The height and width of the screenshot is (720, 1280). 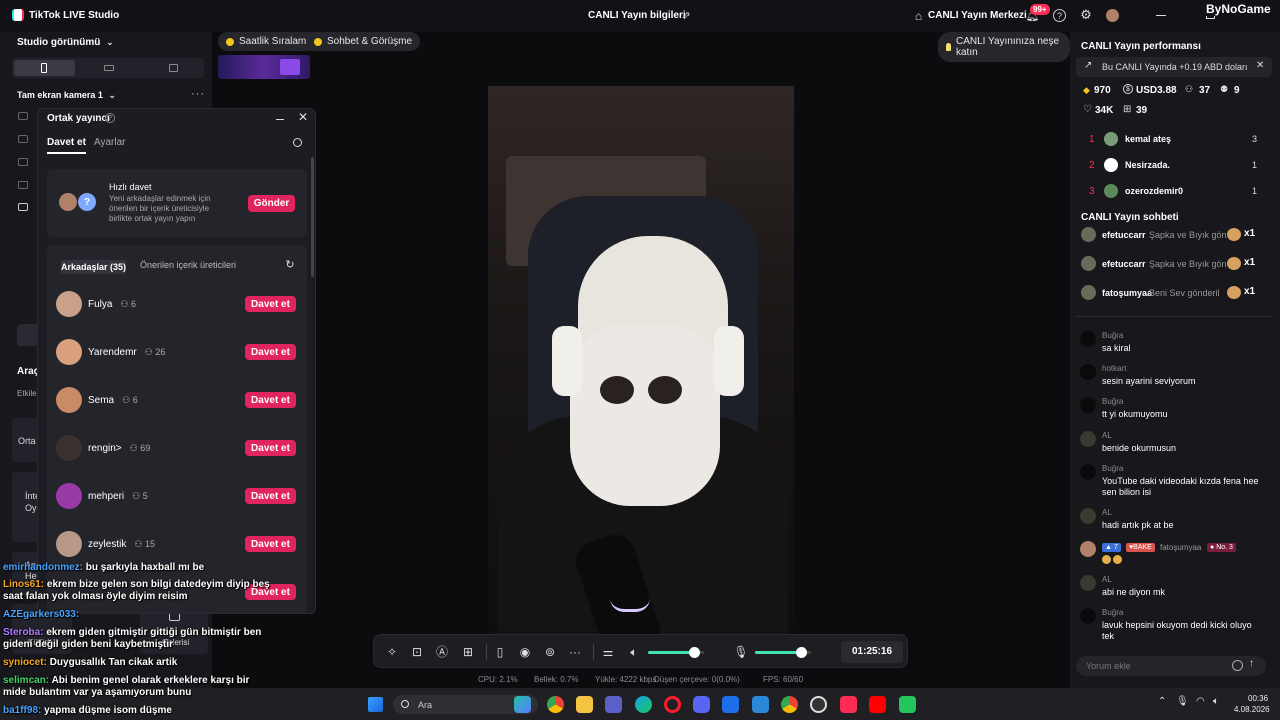 What do you see at coordinates (198, 94) in the screenshot?
I see `more-options-icon: ···` at bounding box center [198, 94].